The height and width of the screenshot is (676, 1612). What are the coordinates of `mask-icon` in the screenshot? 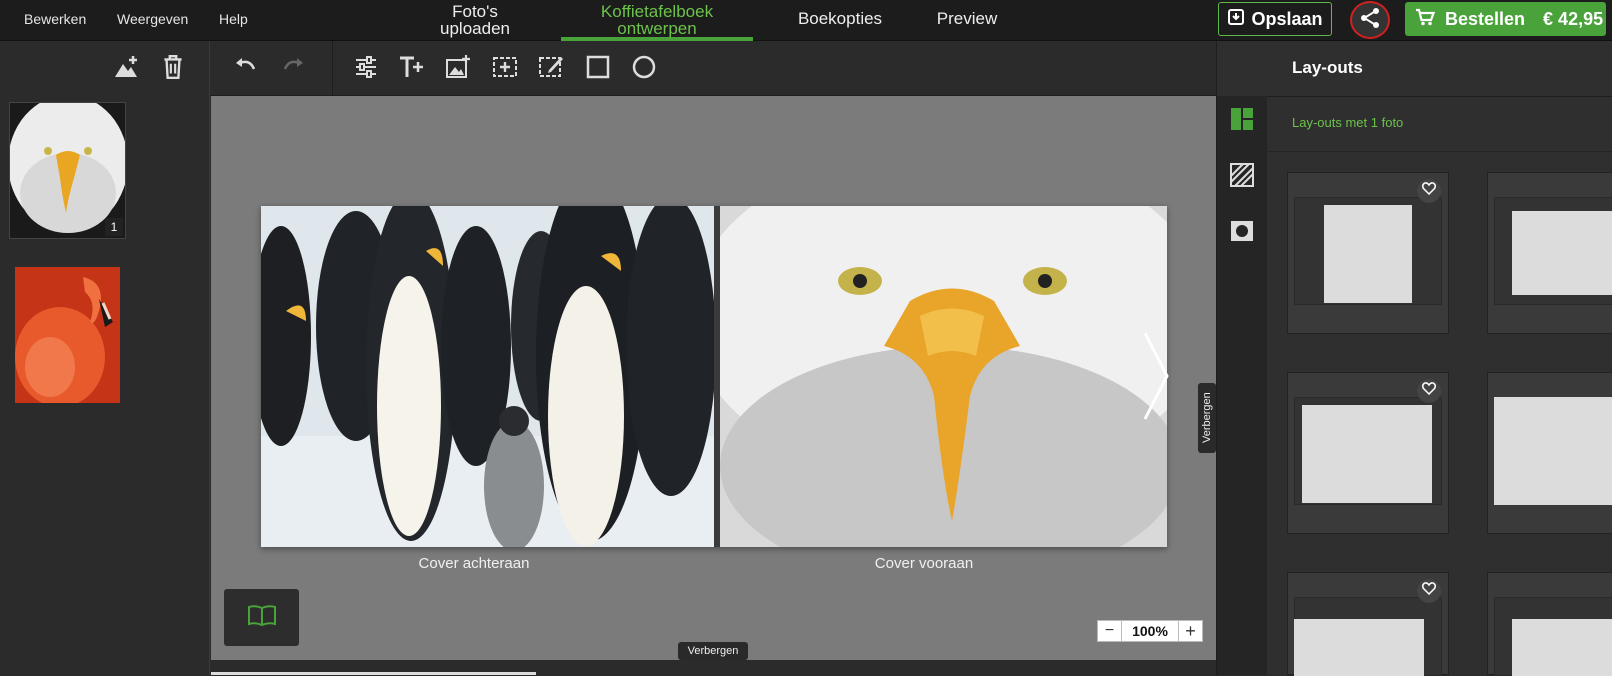 It's located at (1242, 234).